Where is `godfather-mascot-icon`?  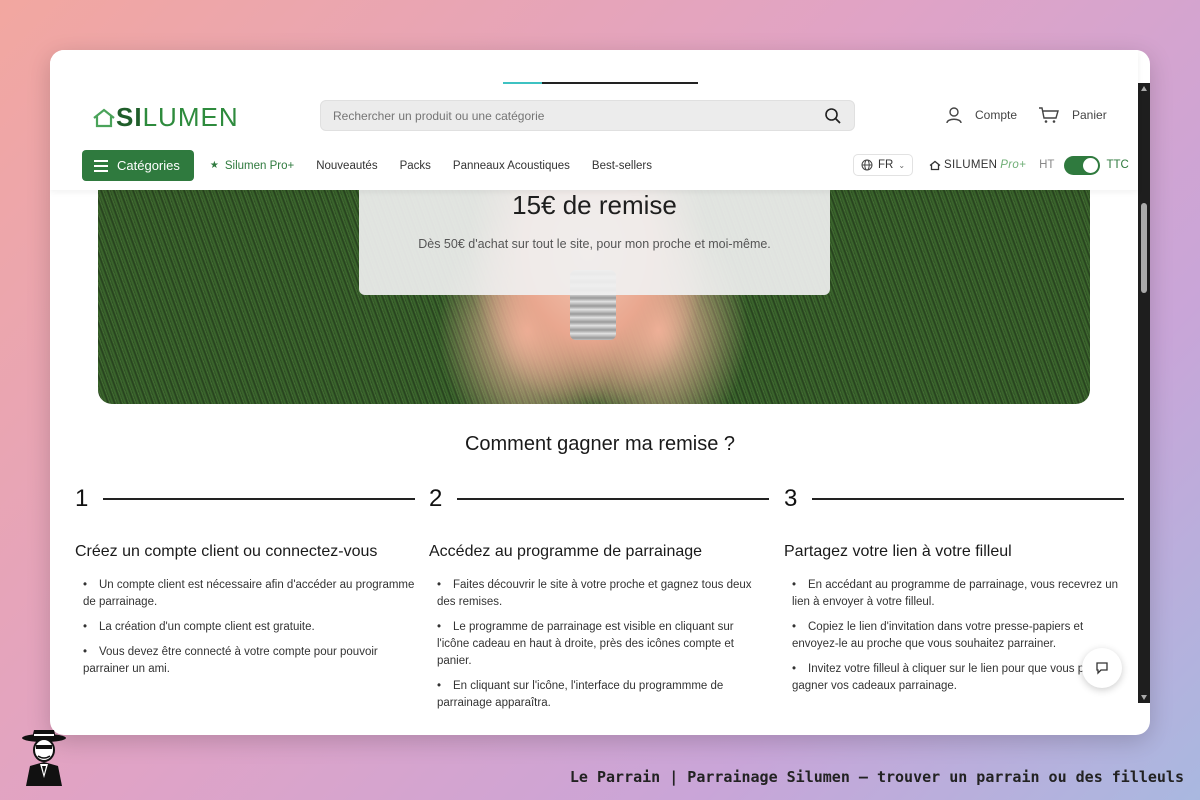
godfather-mascot-icon is located at coordinates (44, 758).